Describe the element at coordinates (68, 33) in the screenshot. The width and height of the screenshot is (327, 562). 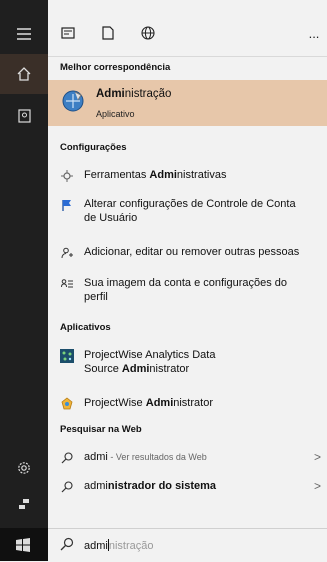
I see `apps-icon` at that location.